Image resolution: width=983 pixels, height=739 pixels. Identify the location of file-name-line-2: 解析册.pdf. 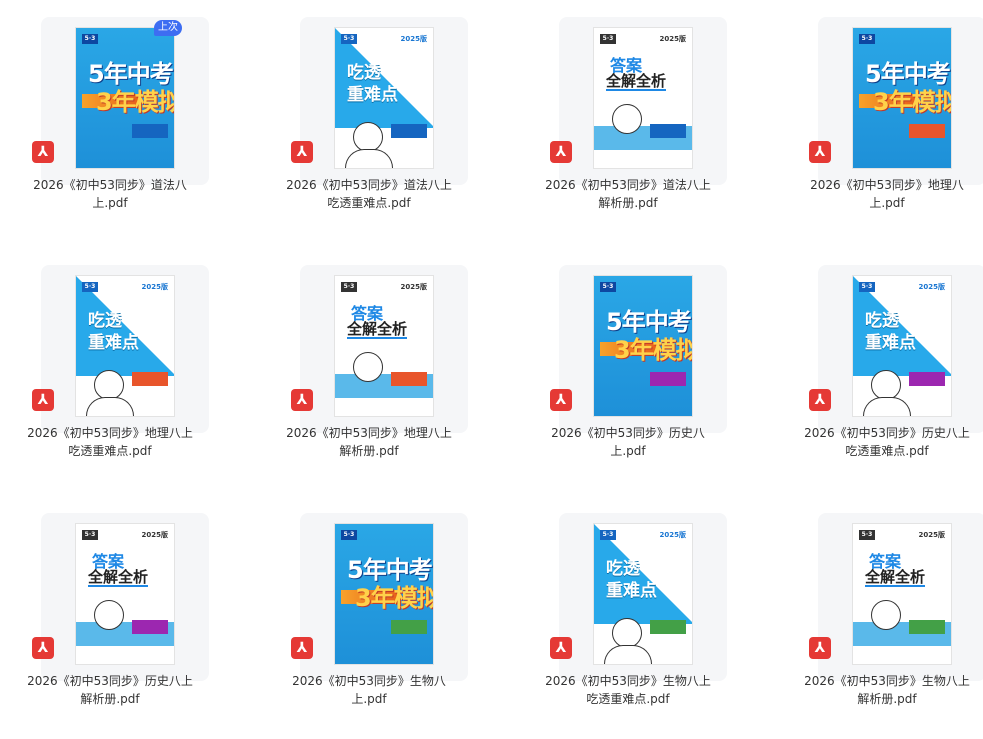
(887, 699).